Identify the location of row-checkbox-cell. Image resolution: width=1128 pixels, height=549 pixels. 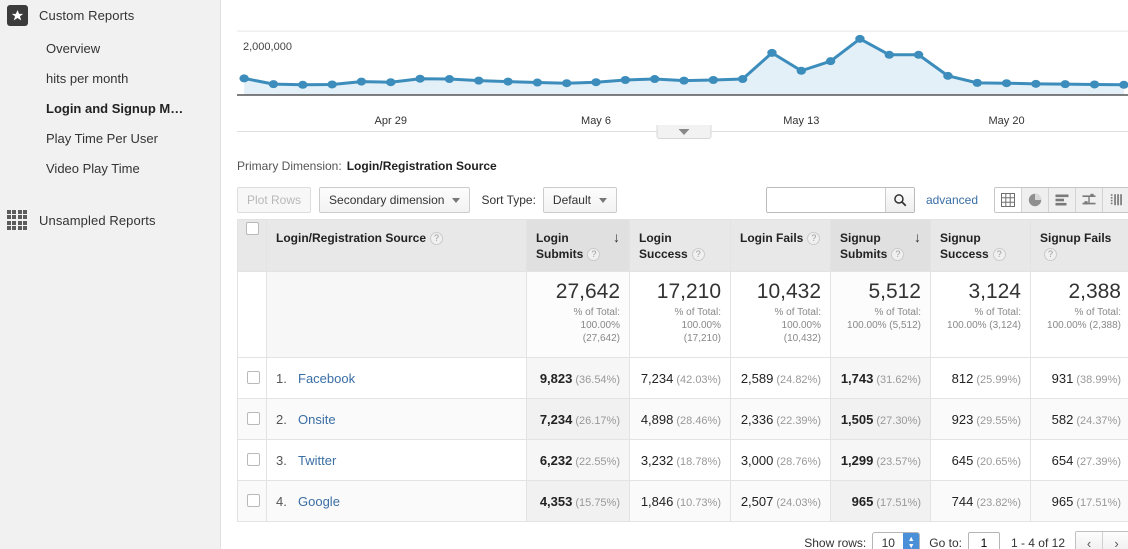
(252, 378).